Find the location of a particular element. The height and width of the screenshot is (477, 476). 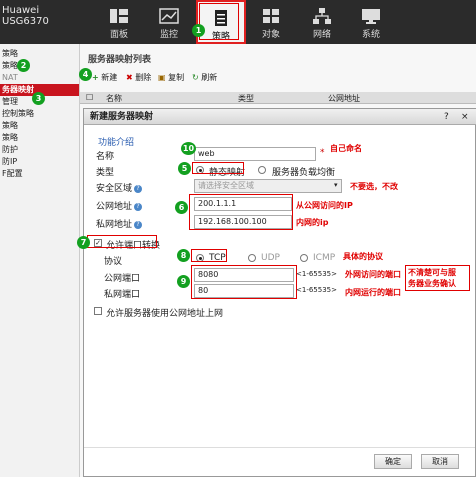

protocol-udp-radio is located at coordinates (252, 258).